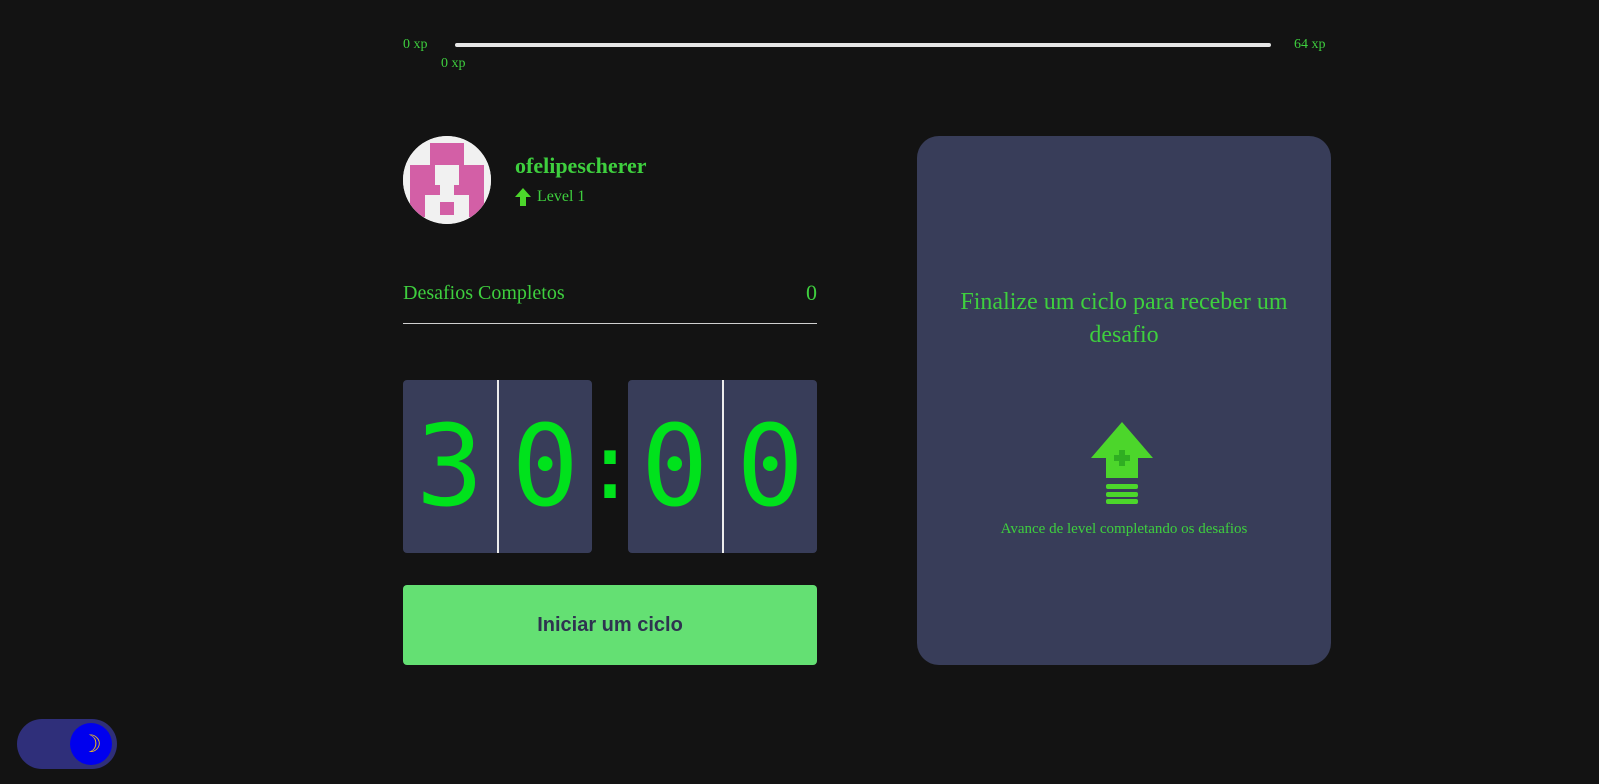 The image size is (1599, 784). I want to click on level-up-arrow-icon, so click(523, 197).